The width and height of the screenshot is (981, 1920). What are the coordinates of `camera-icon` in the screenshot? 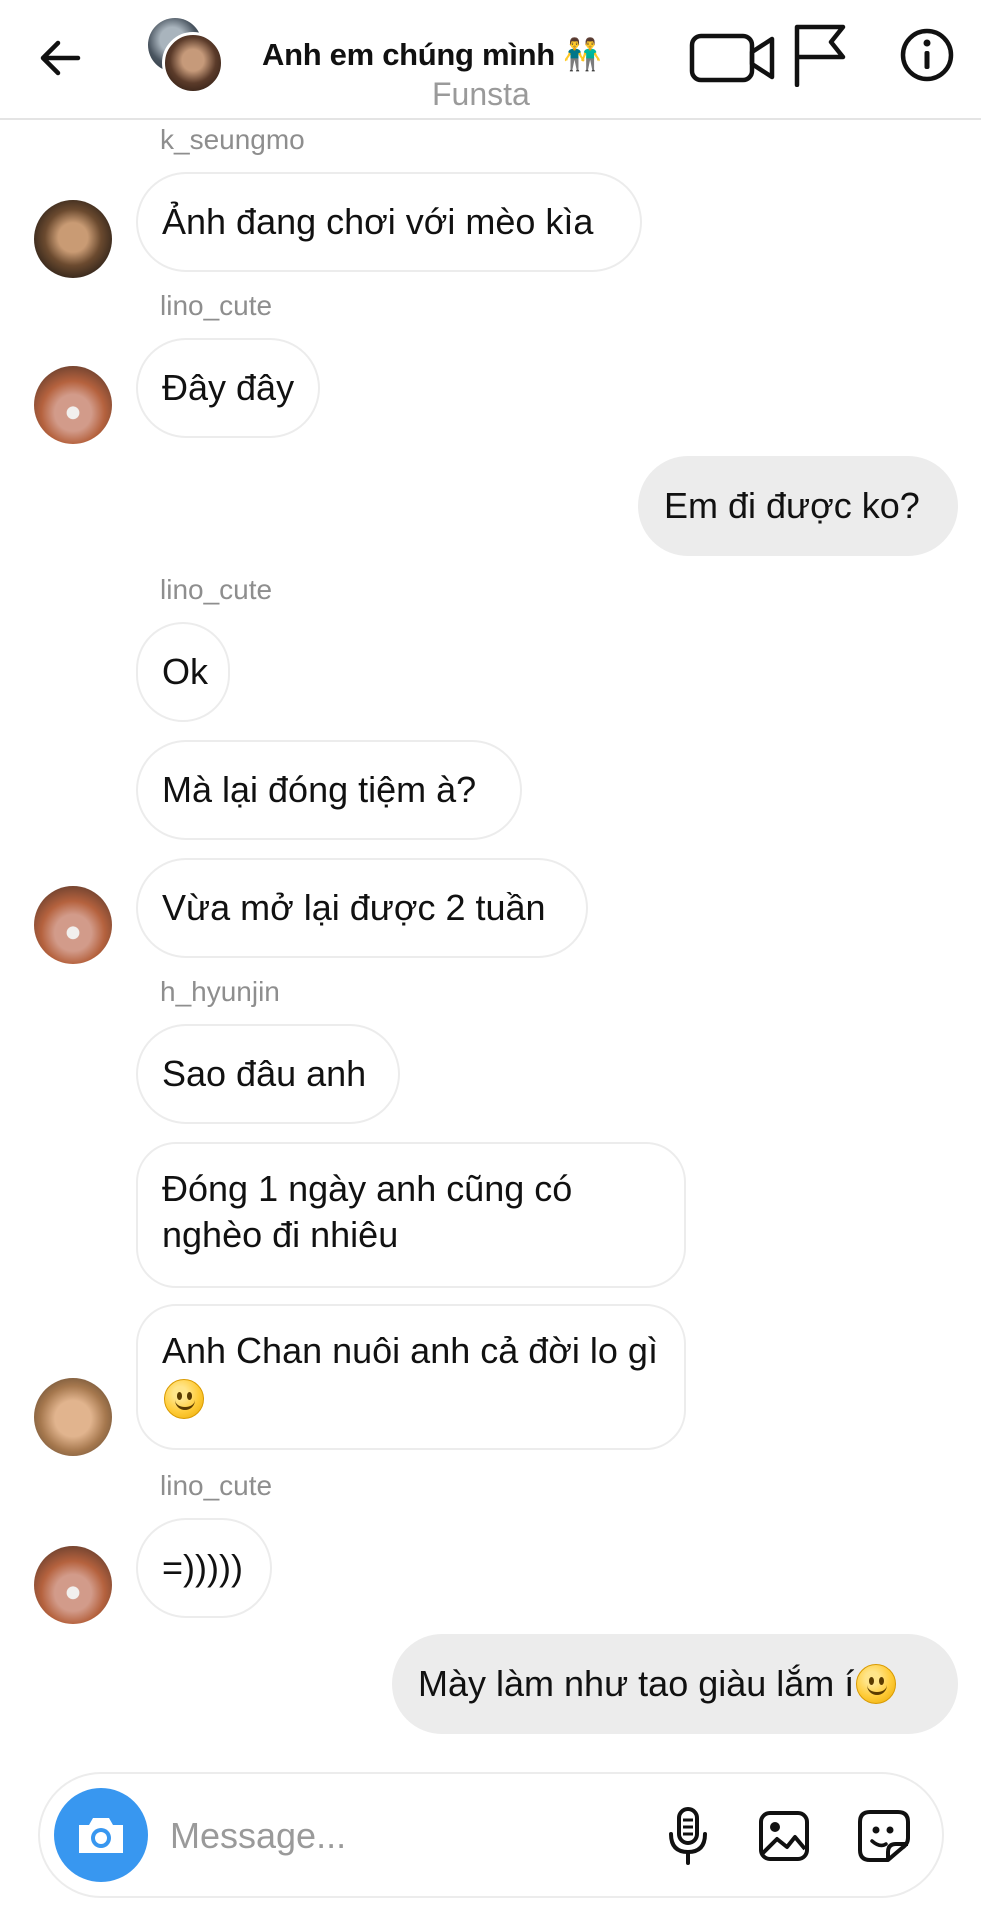 It's located at (101, 1835).